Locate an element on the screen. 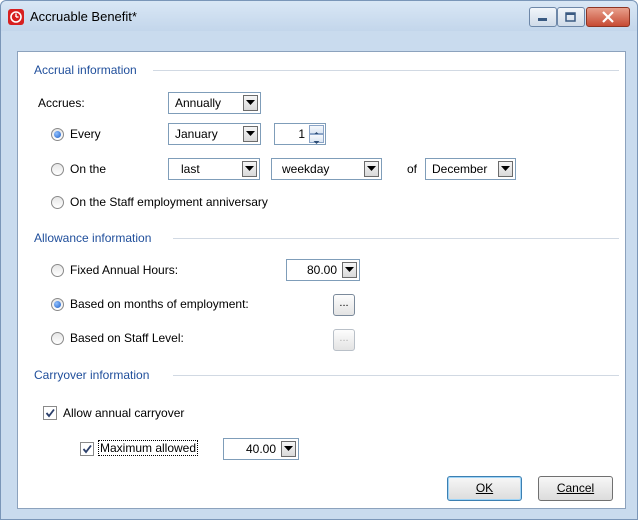  close-icon is located at coordinates (608, 17).